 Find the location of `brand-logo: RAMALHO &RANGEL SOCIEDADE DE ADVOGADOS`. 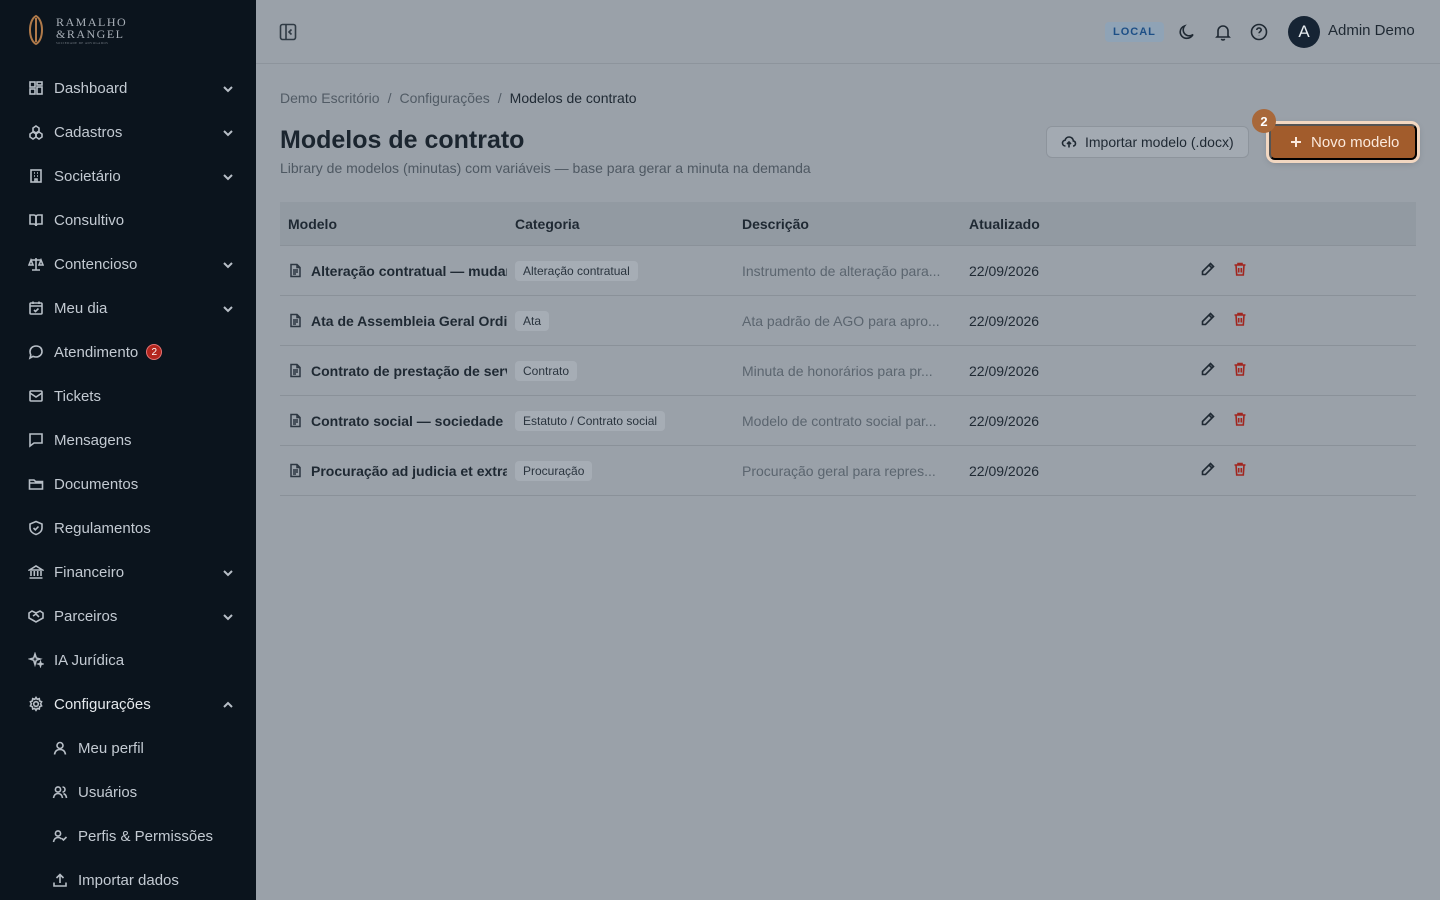

brand-logo: RAMALHO &RANGEL SOCIEDADE DE ADVOGADOS is located at coordinates (128, 30).